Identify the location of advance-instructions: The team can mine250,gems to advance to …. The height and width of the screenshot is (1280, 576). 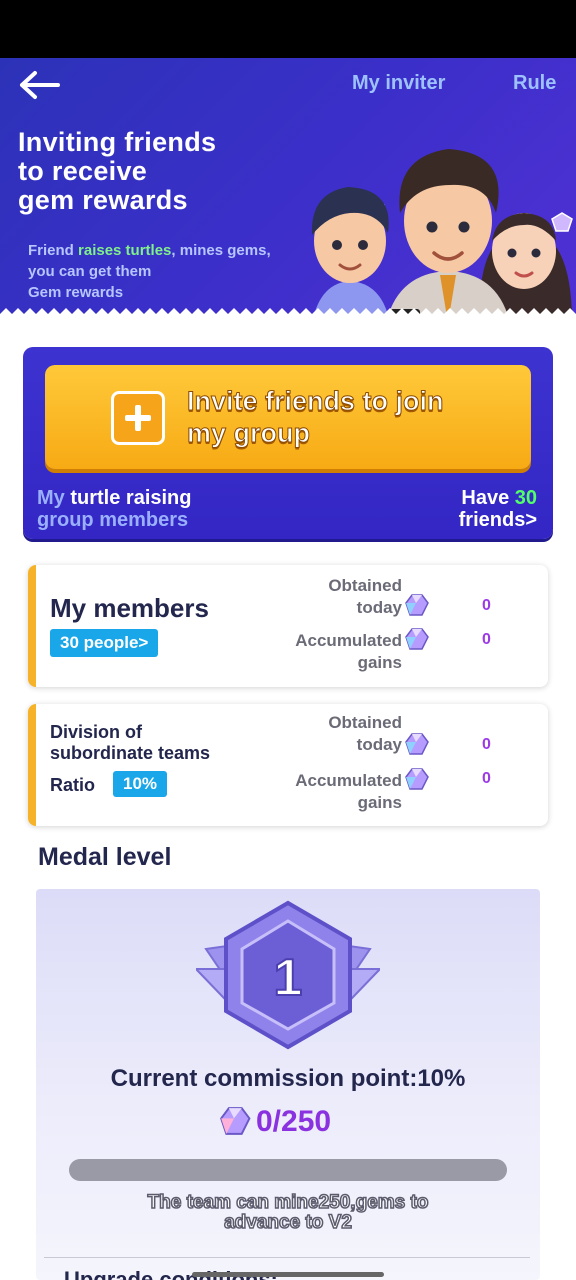
(288, 1213).